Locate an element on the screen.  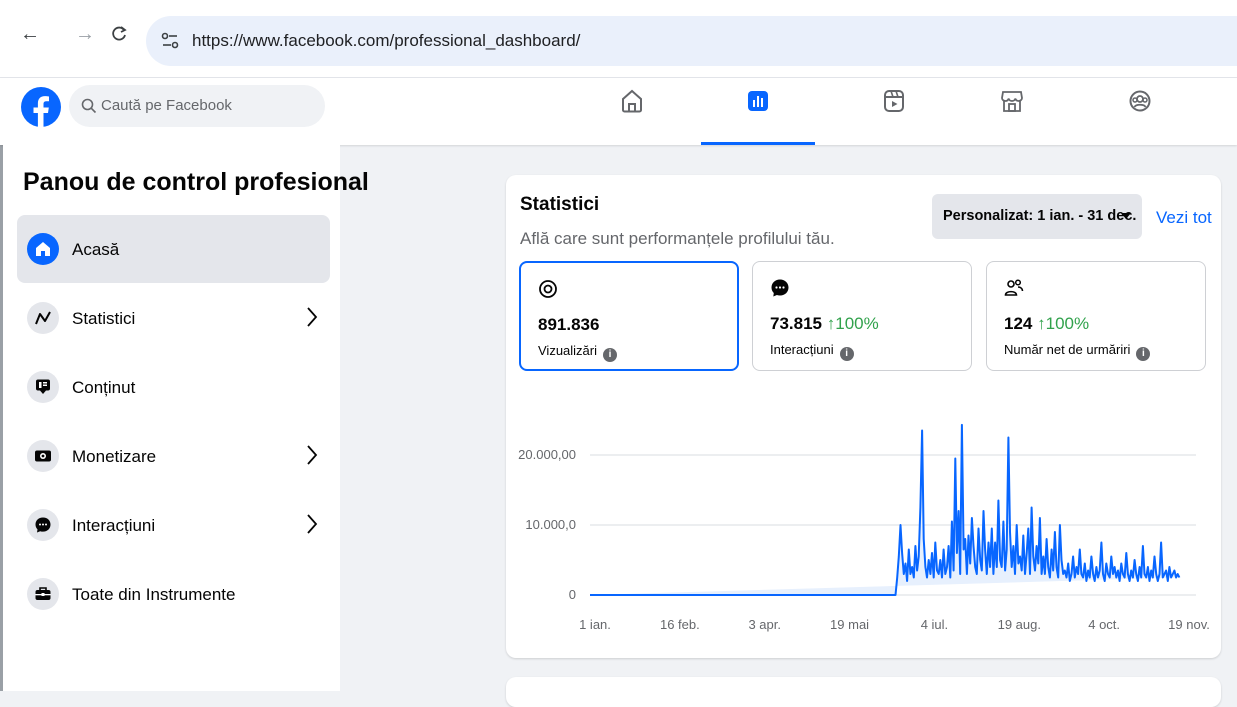
metric-label: Interacțiuni i is located at coordinates (812, 351).